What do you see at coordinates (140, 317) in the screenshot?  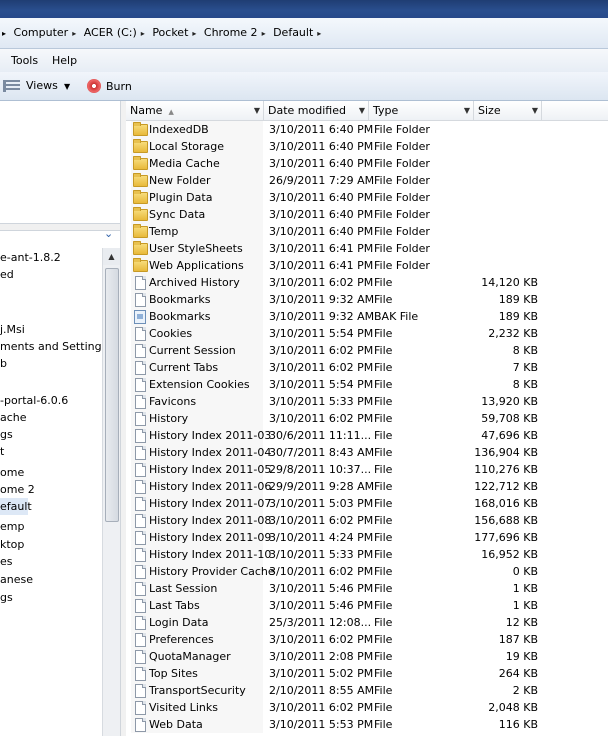 I see `bak-file-icon` at bounding box center [140, 317].